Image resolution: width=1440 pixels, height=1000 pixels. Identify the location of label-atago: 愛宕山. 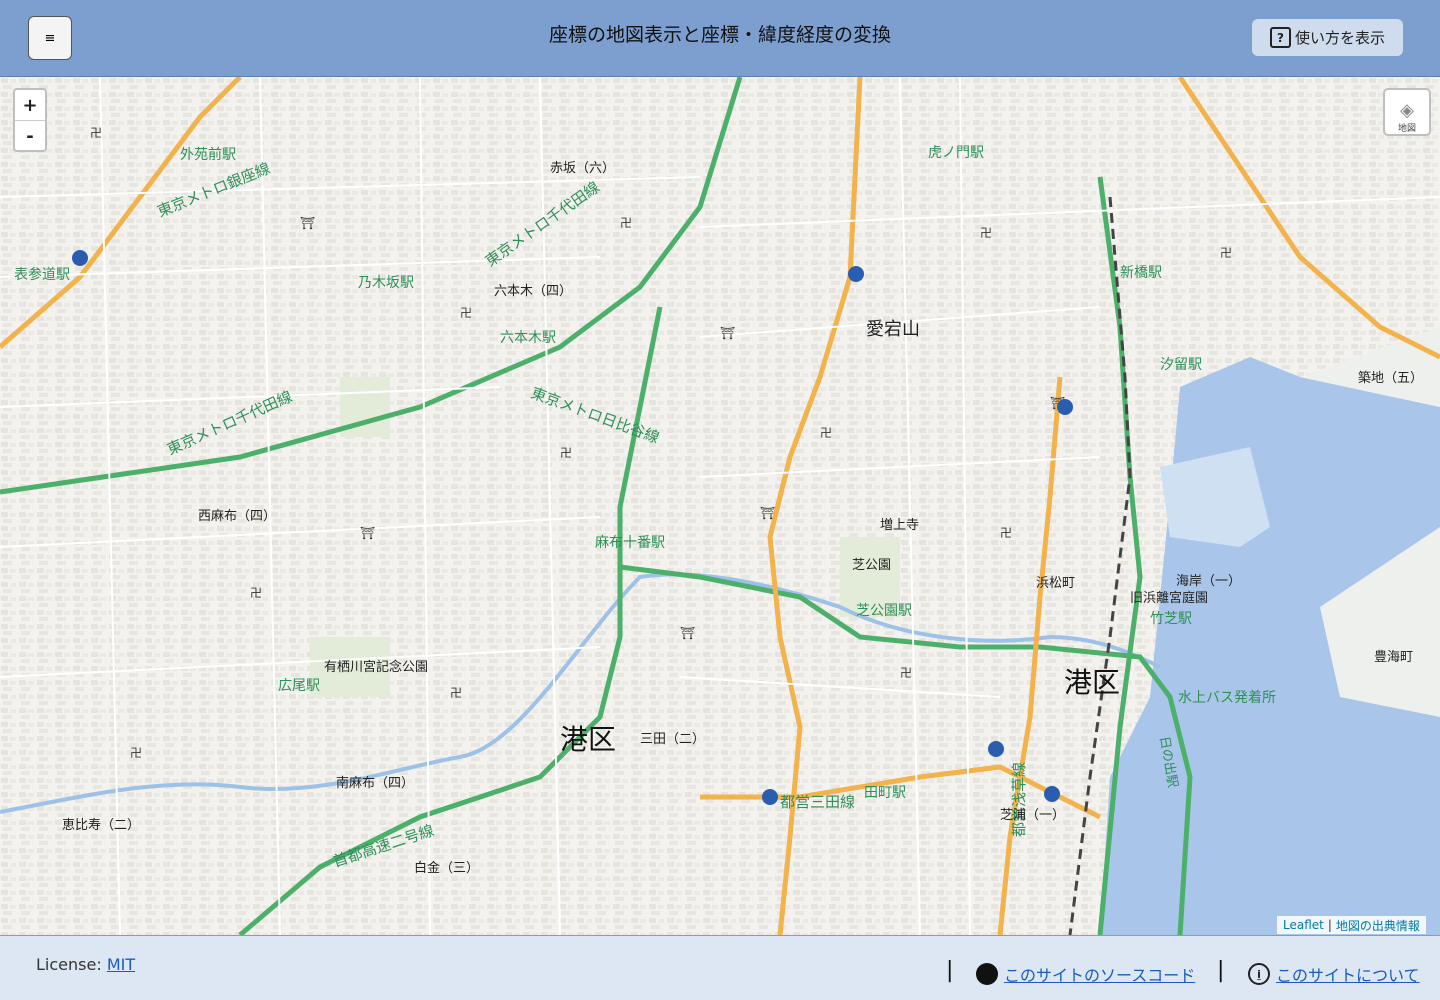
(893, 329).